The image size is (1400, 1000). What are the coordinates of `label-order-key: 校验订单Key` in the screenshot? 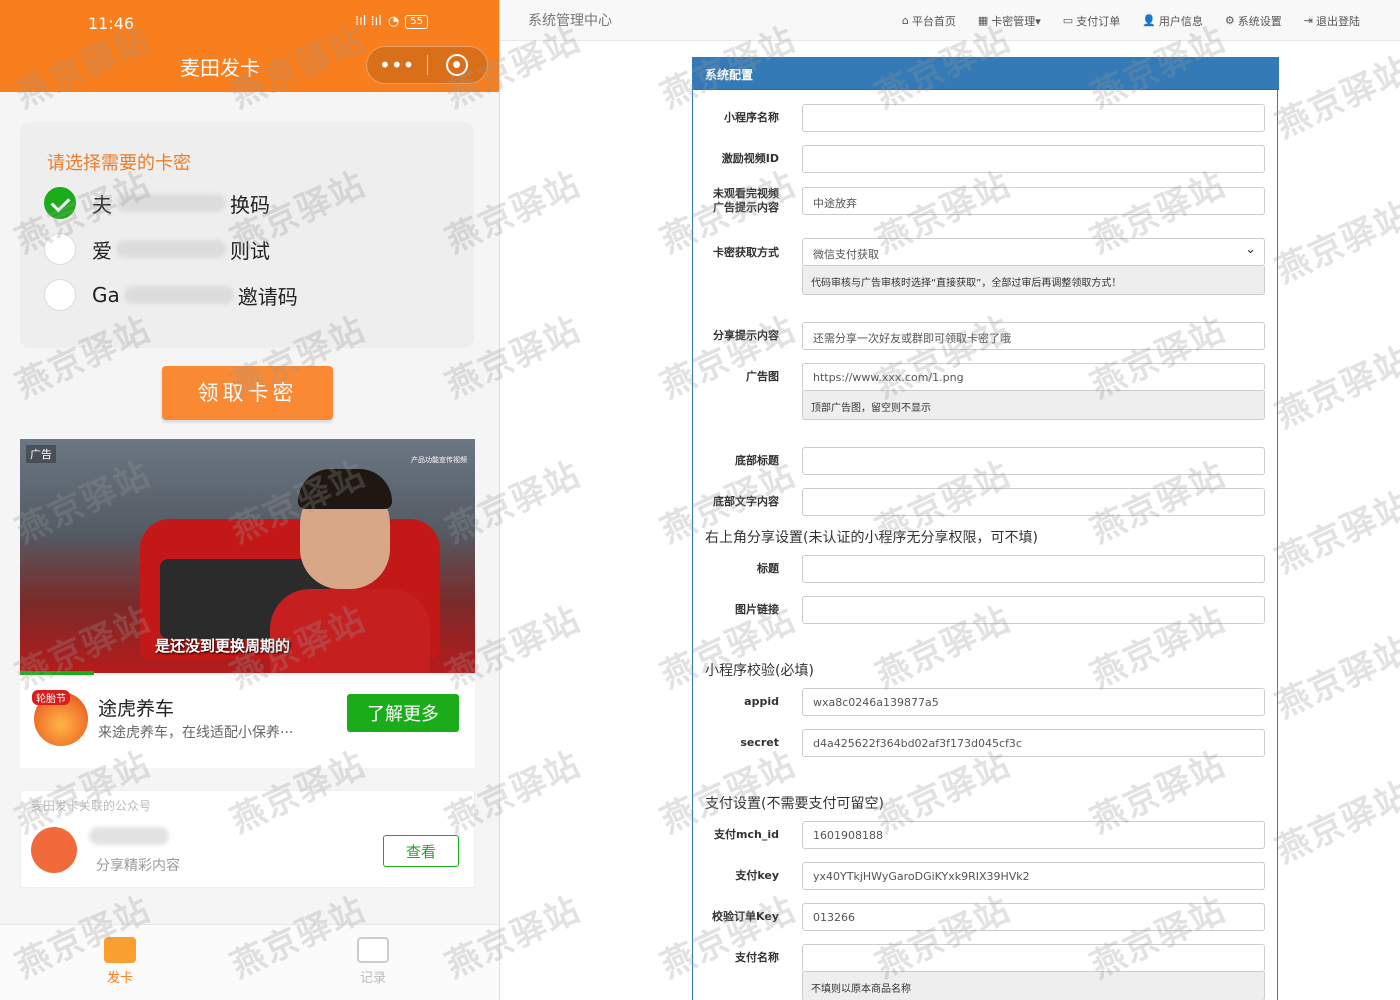 It's located at (745, 916).